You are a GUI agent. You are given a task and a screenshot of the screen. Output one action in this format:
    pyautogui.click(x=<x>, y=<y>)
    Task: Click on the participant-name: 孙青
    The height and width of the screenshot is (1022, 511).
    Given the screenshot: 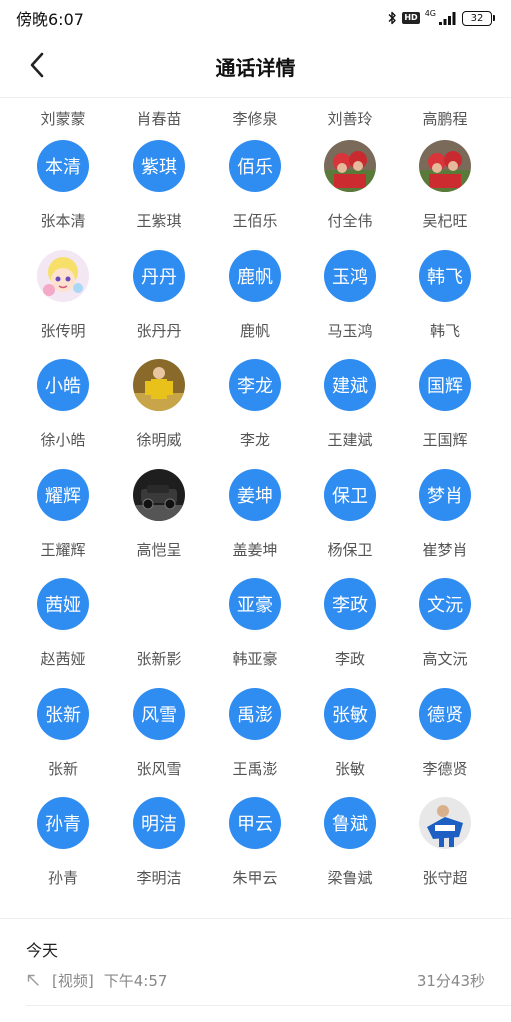 What is the action you would take?
    pyautogui.click(x=62, y=878)
    